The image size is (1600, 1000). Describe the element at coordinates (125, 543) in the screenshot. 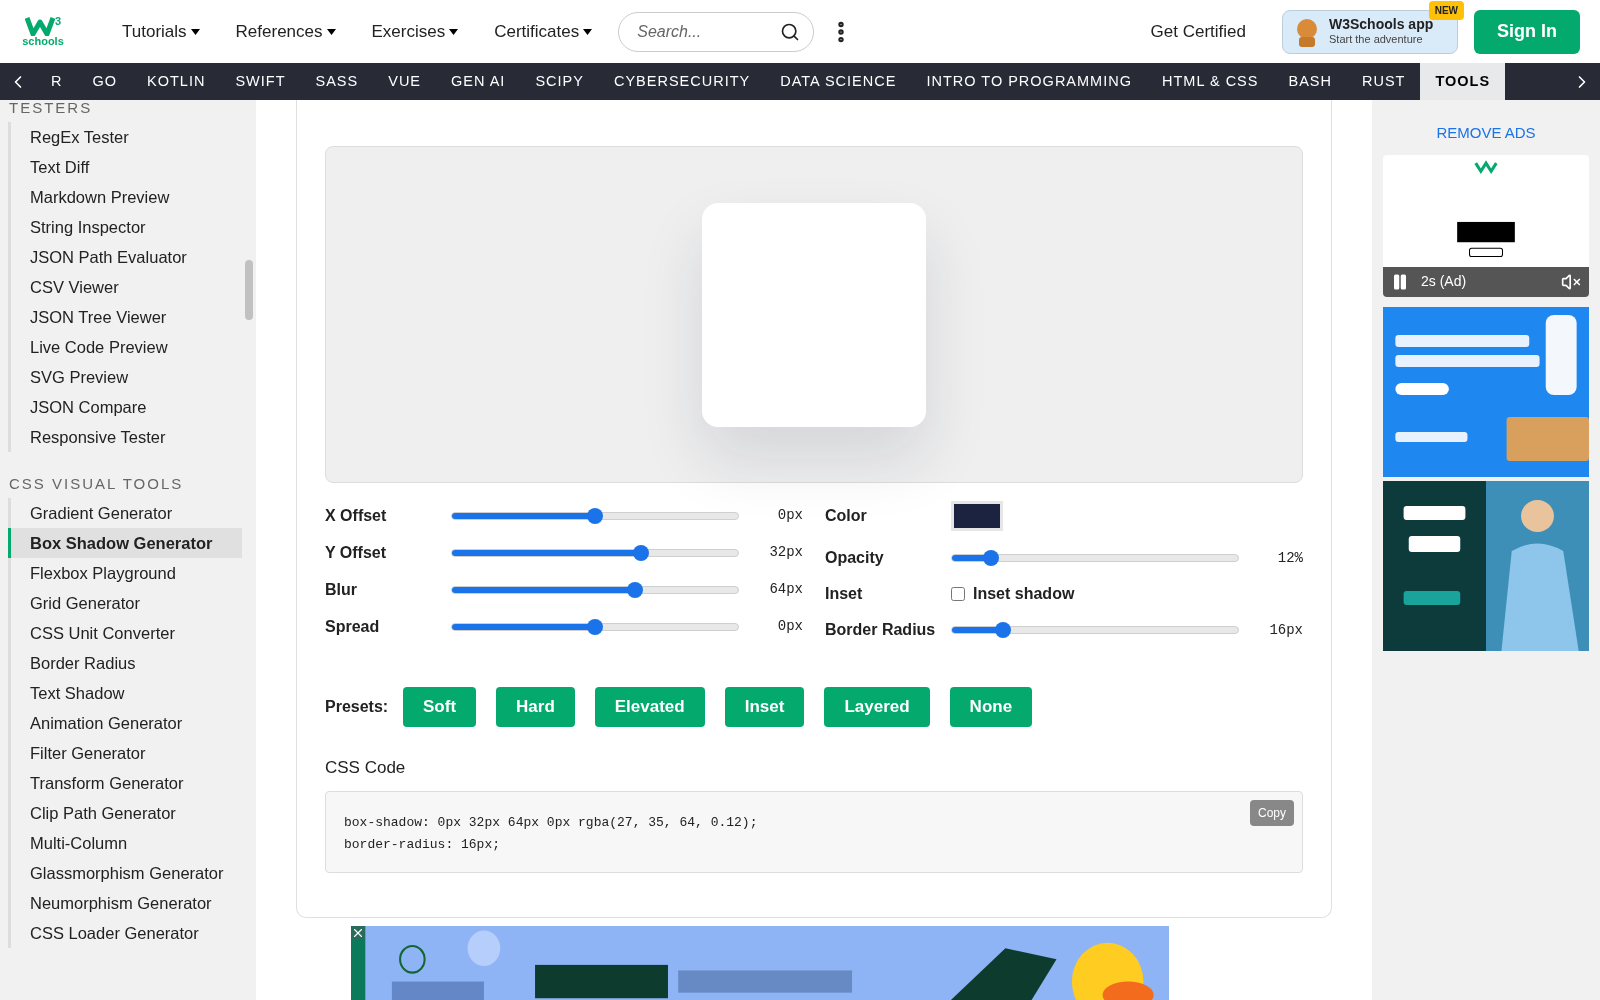

I see `sidebar-item: Box Shadow Generator` at that location.